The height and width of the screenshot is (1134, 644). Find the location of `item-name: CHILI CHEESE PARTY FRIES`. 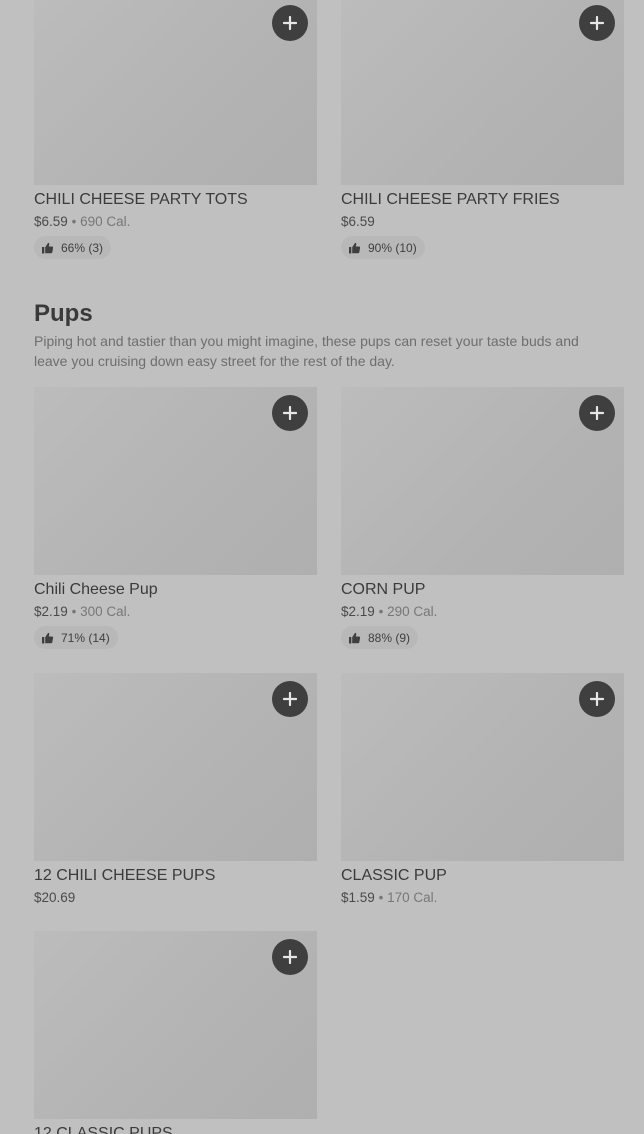

item-name: CHILI CHEESE PARTY FRIES is located at coordinates (482, 200).